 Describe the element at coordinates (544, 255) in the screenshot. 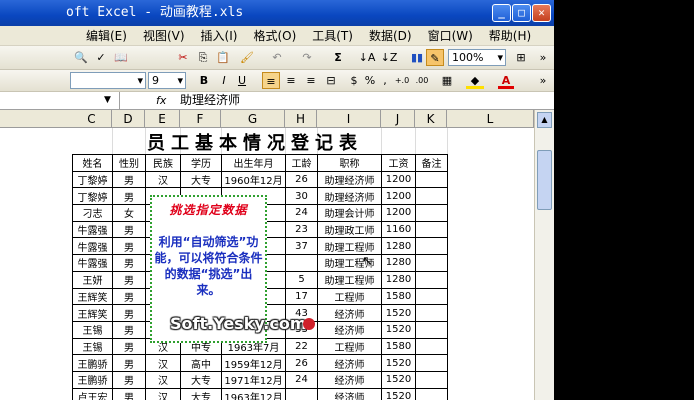

I see `vertical-scrollbar: ▲` at that location.